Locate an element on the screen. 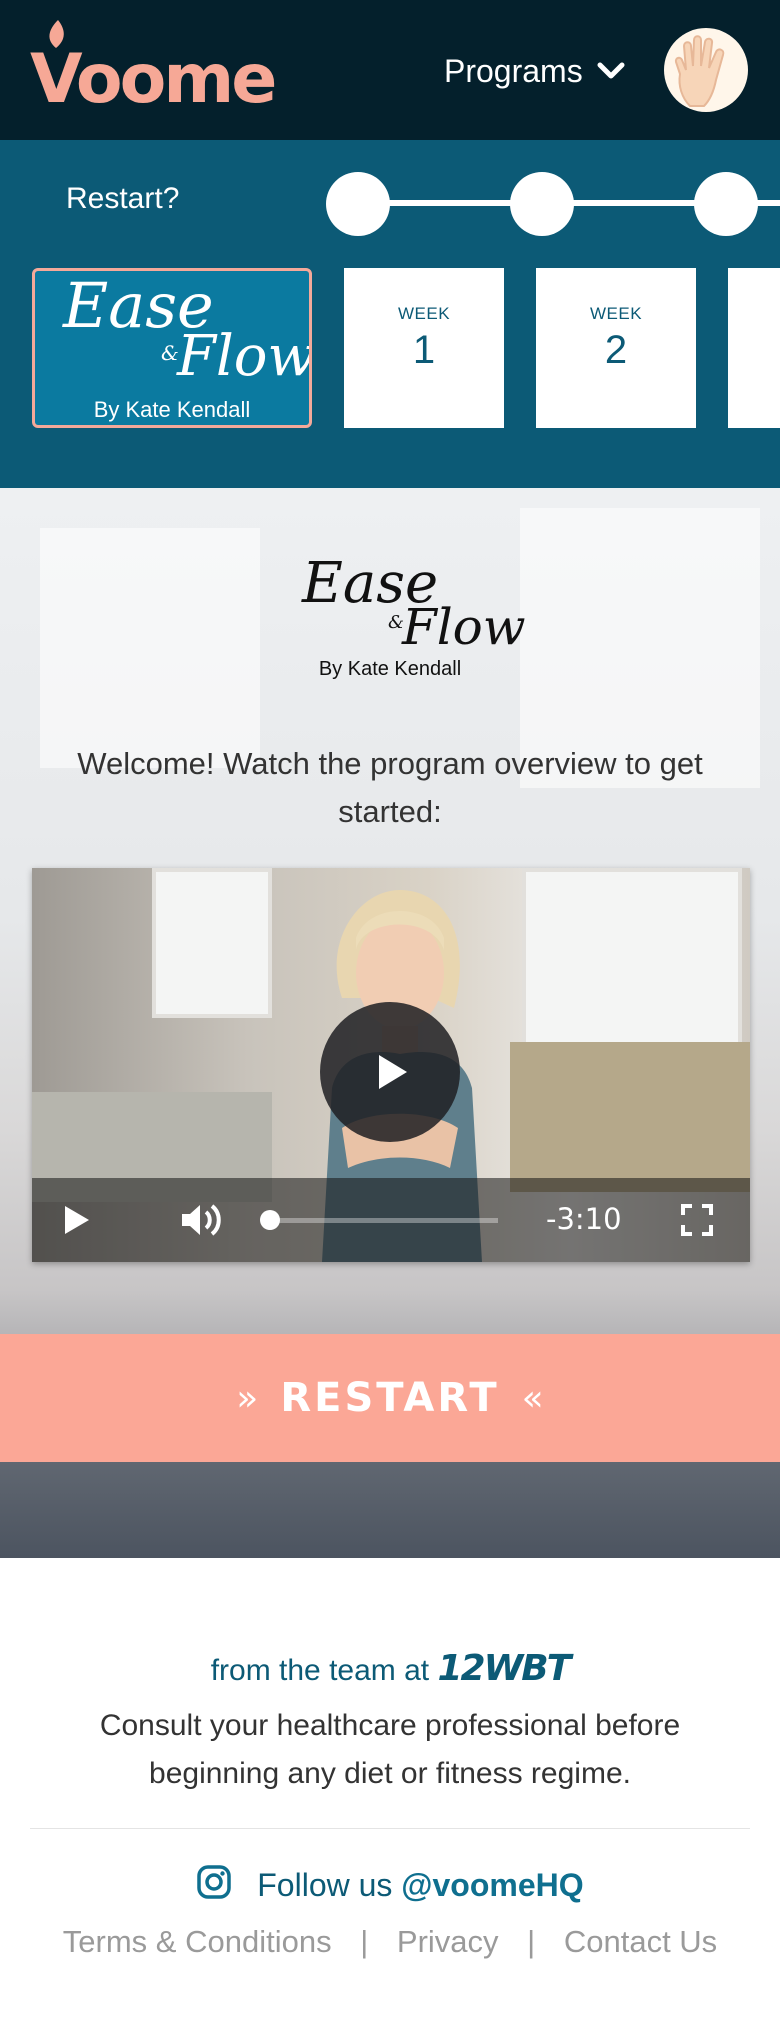 The width and height of the screenshot is (780, 2030). program-byline: By Kate Kendall is located at coordinates (172, 409).